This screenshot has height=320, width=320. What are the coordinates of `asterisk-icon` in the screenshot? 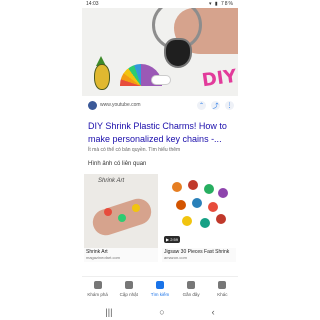 It's located at (97, 285).